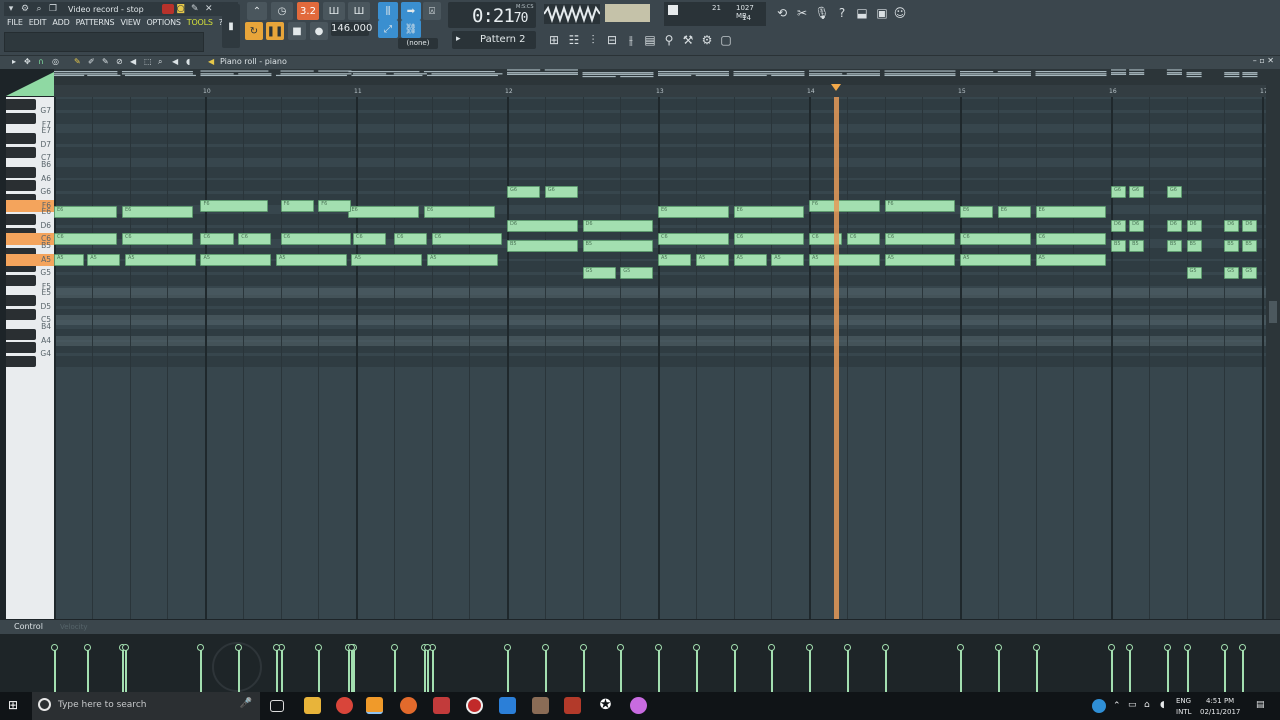  I want to click on arrow-icon: ➡, so click(411, 11).